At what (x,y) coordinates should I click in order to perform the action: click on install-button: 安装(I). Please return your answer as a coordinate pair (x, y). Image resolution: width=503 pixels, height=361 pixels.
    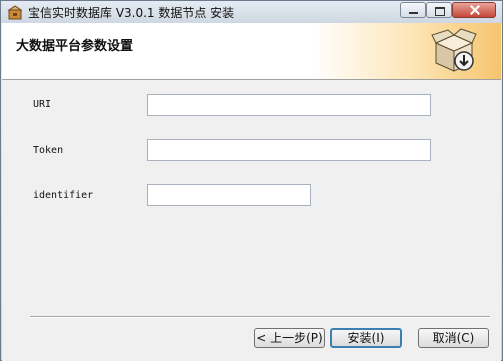
    Looking at the image, I should click on (366, 338).